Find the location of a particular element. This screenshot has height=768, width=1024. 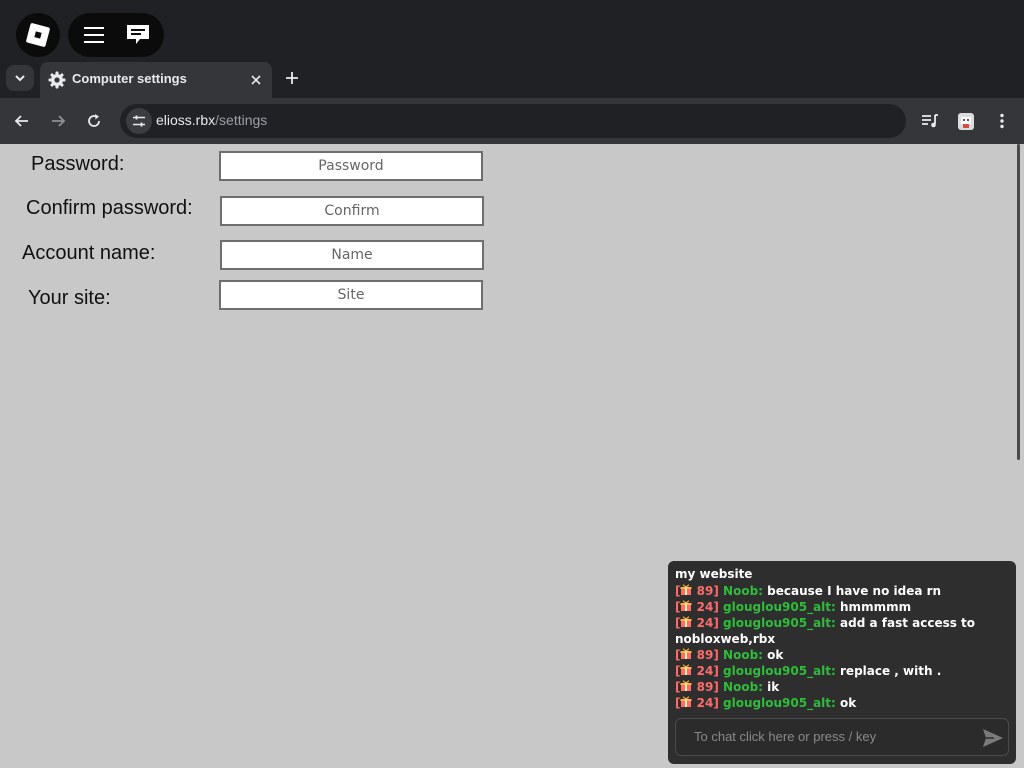

password-label: Password: is located at coordinates (78, 164).